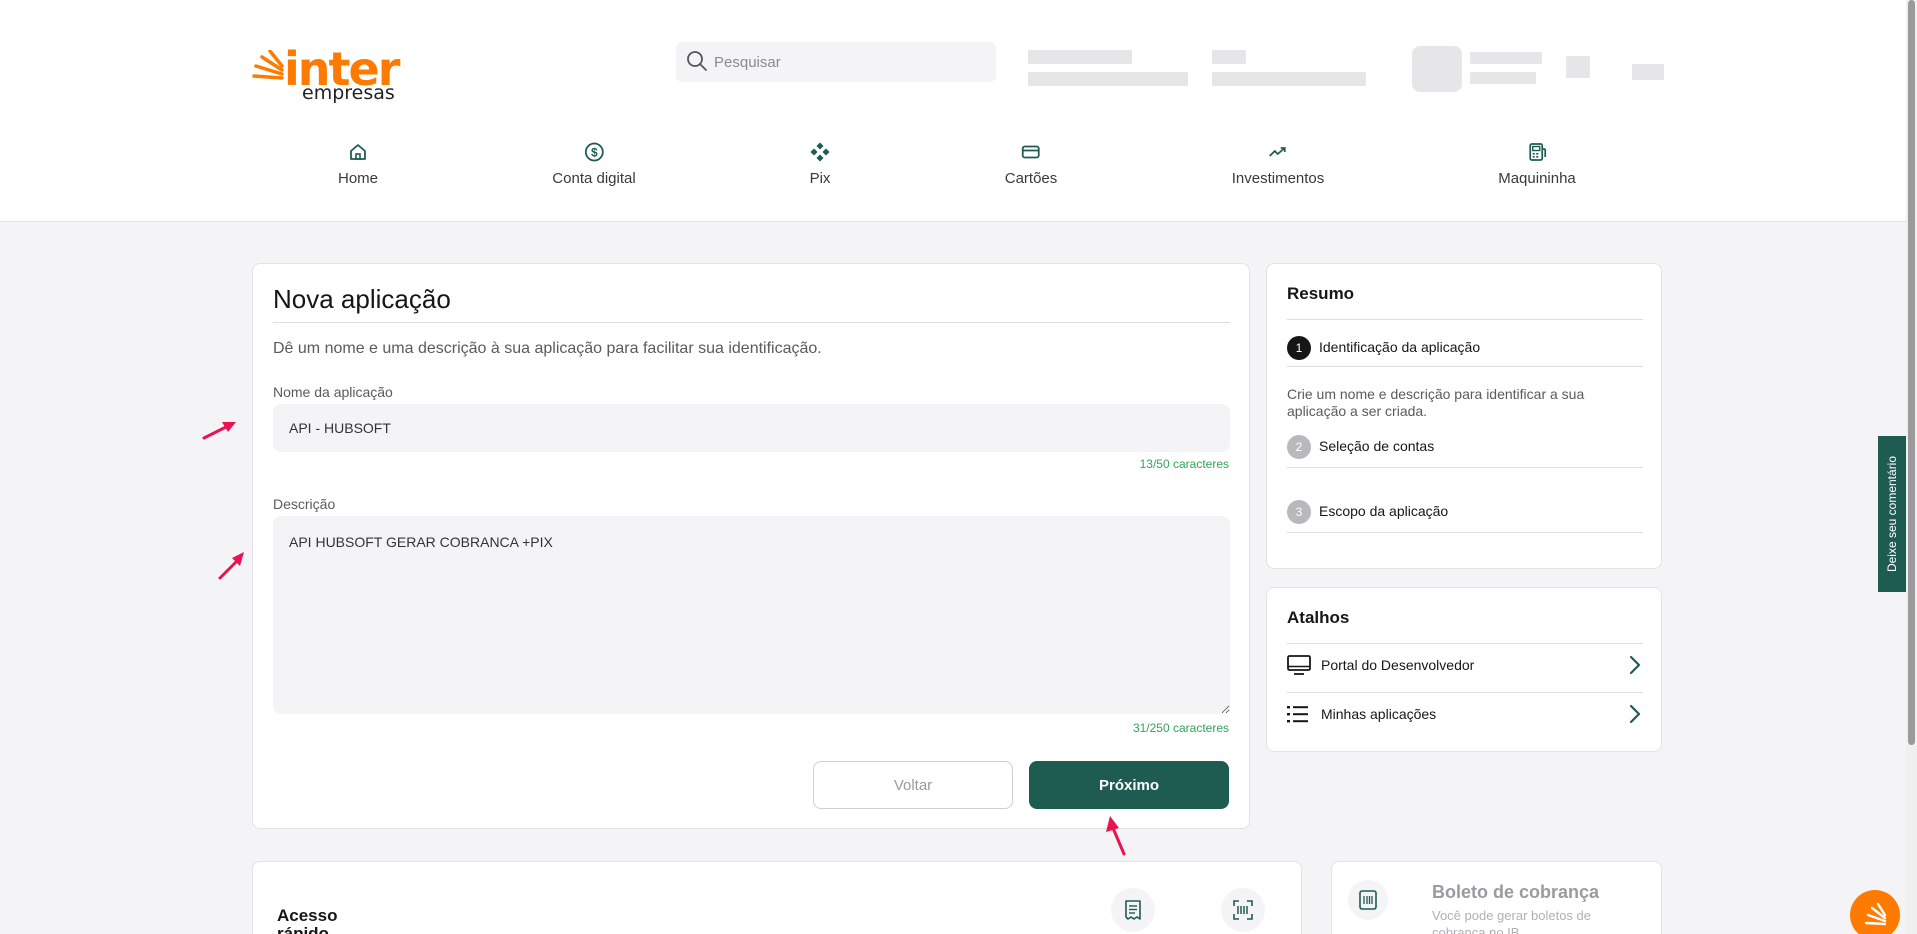 This screenshot has height=934, width=1917. I want to click on boleto-icon-wrapper, so click(1368, 900).